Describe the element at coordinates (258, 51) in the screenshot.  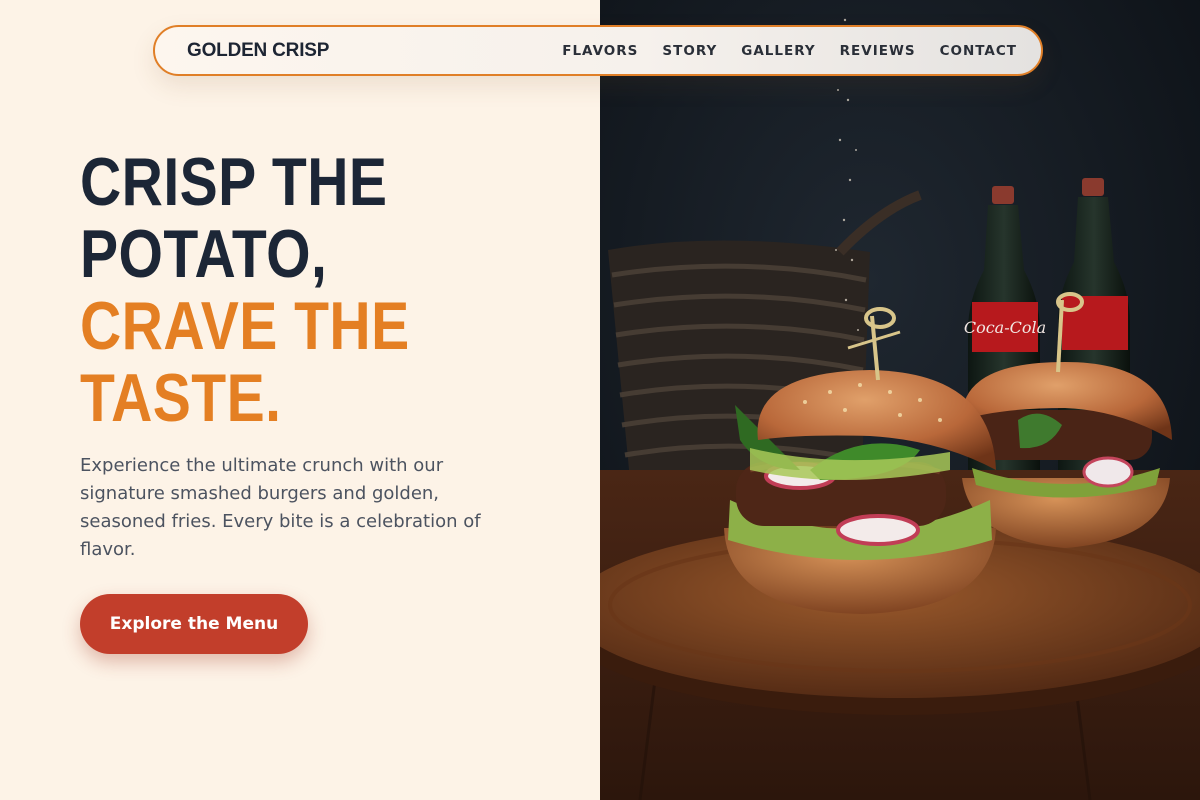
I see `brand-logo: GOLDEN CRISP` at that location.